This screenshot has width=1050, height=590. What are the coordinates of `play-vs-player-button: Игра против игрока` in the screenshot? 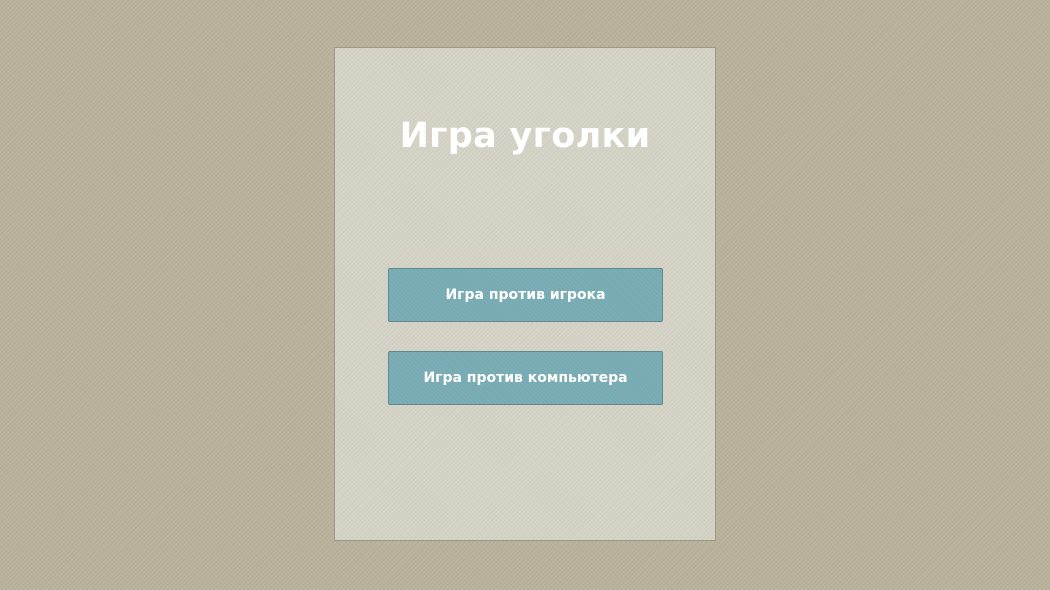 It's located at (525, 295).